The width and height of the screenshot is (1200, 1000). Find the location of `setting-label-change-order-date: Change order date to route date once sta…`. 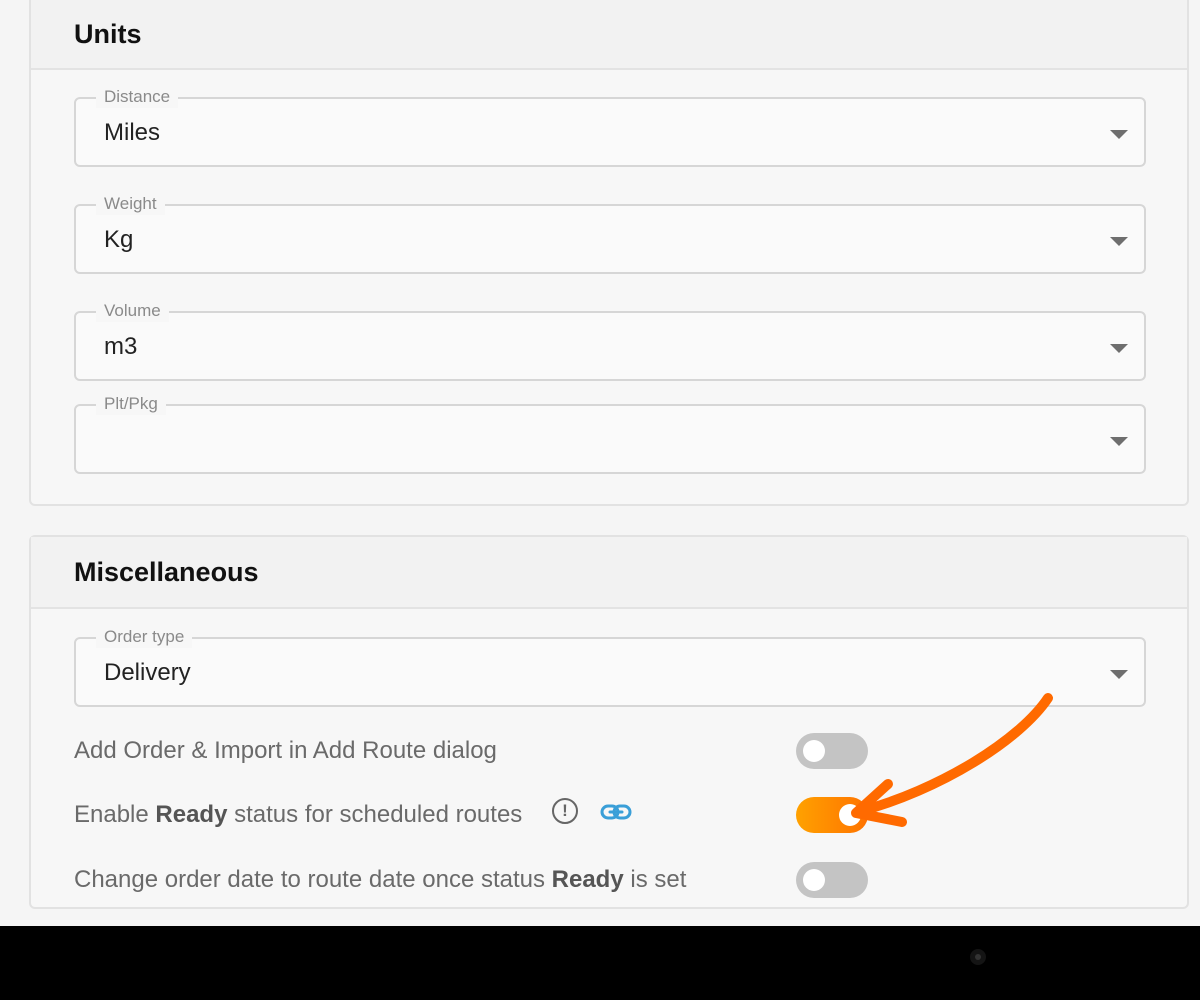

setting-label-change-order-date: Change order date to route date once sta… is located at coordinates (380, 879).